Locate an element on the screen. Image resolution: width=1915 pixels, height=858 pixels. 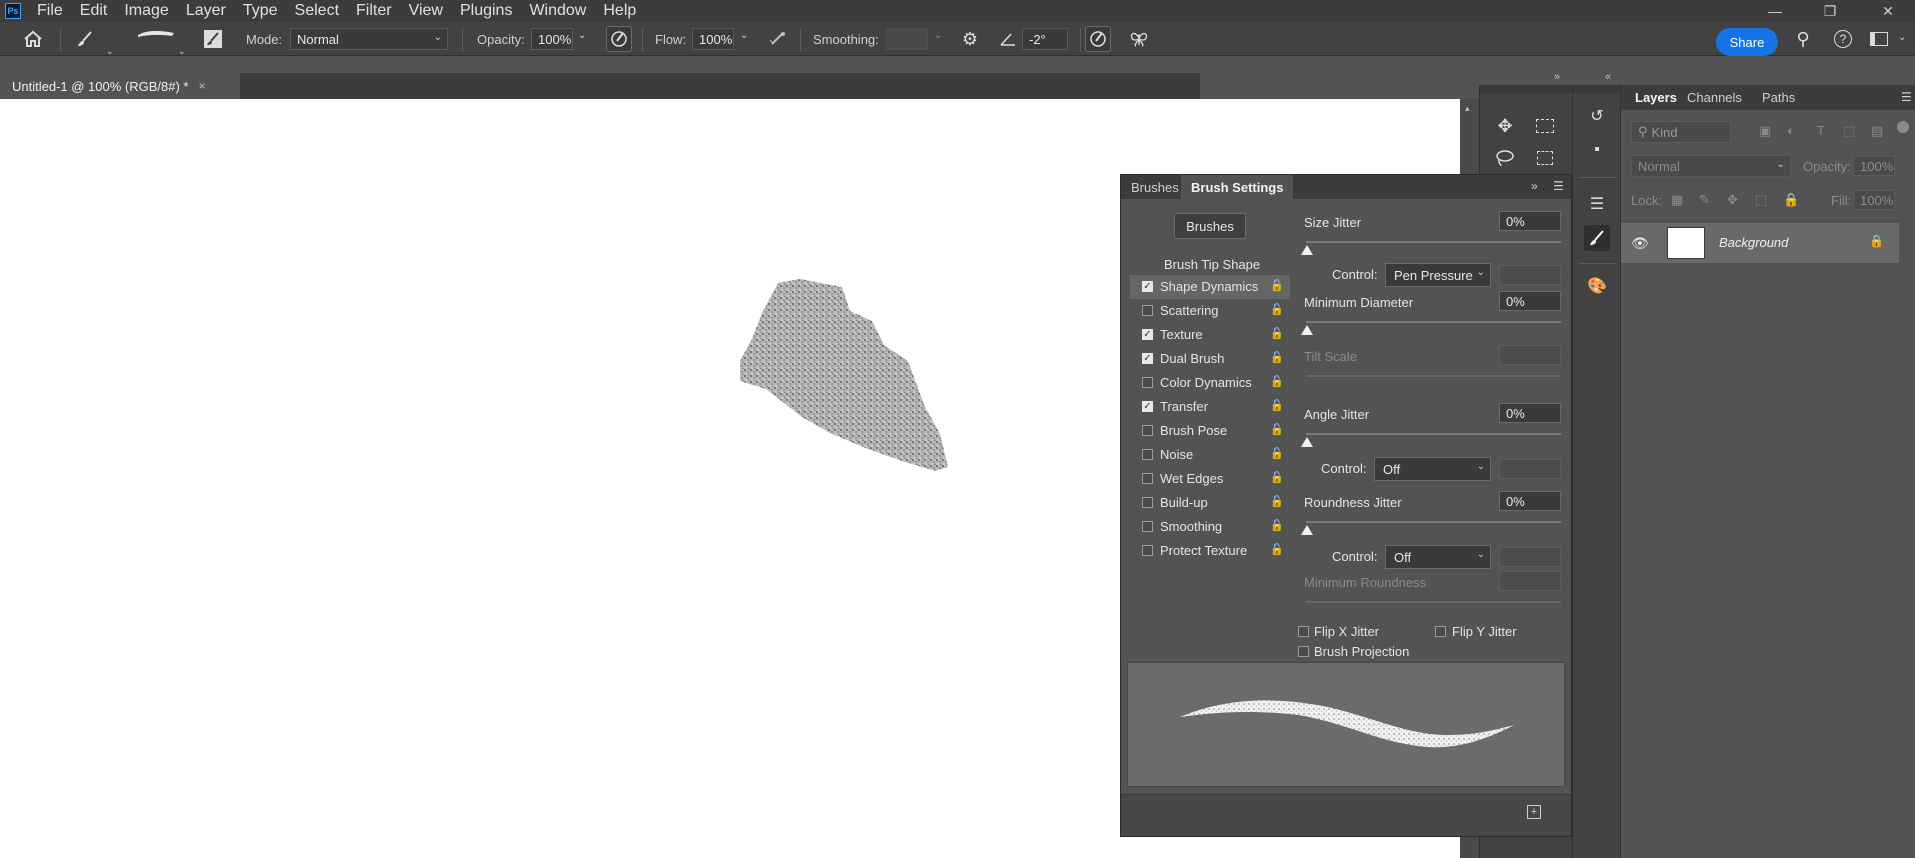
share-button: Share is located at coordinates (1747, 42).